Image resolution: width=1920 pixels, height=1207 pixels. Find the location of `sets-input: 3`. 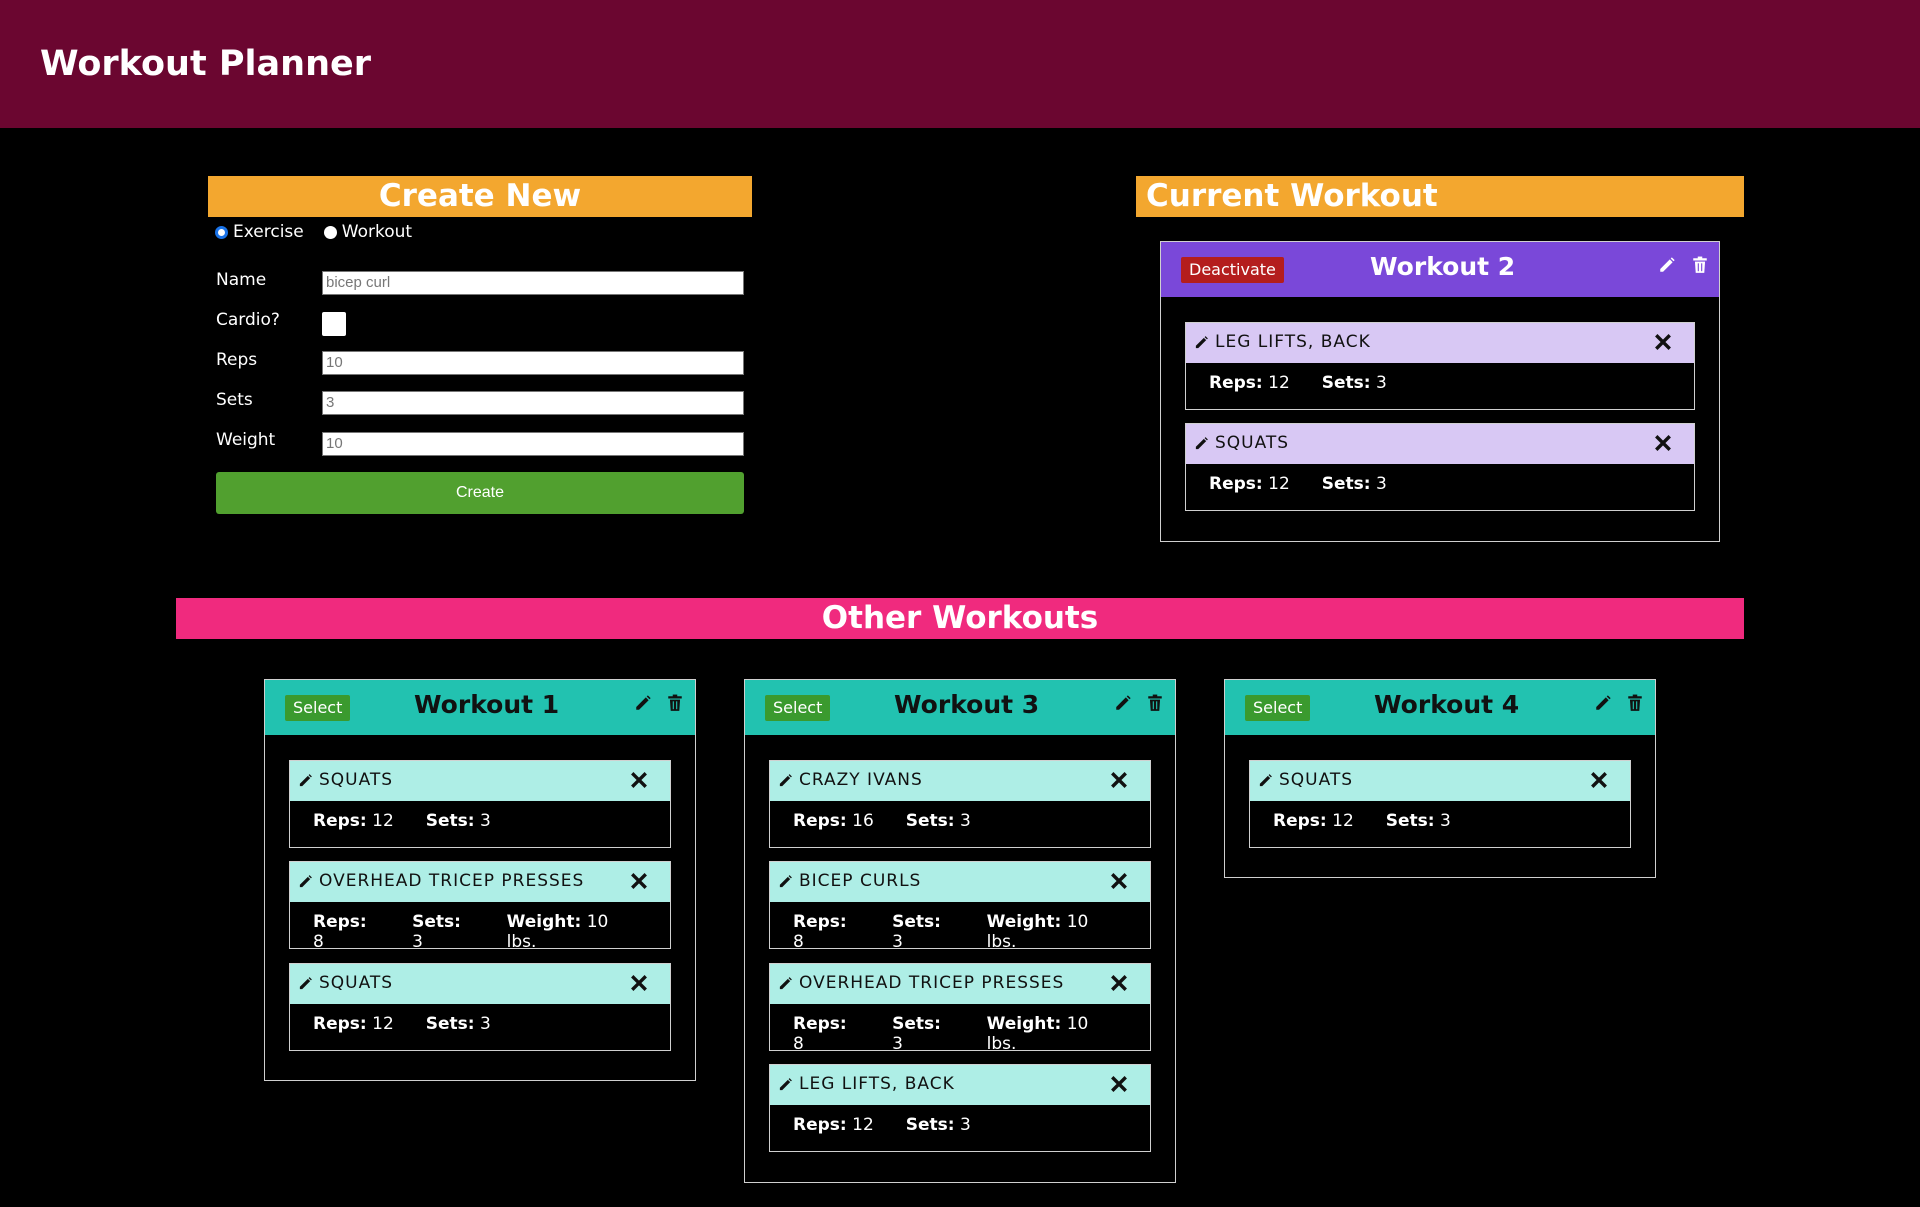

sets-input: 3 is located at coordinates (533, 403).